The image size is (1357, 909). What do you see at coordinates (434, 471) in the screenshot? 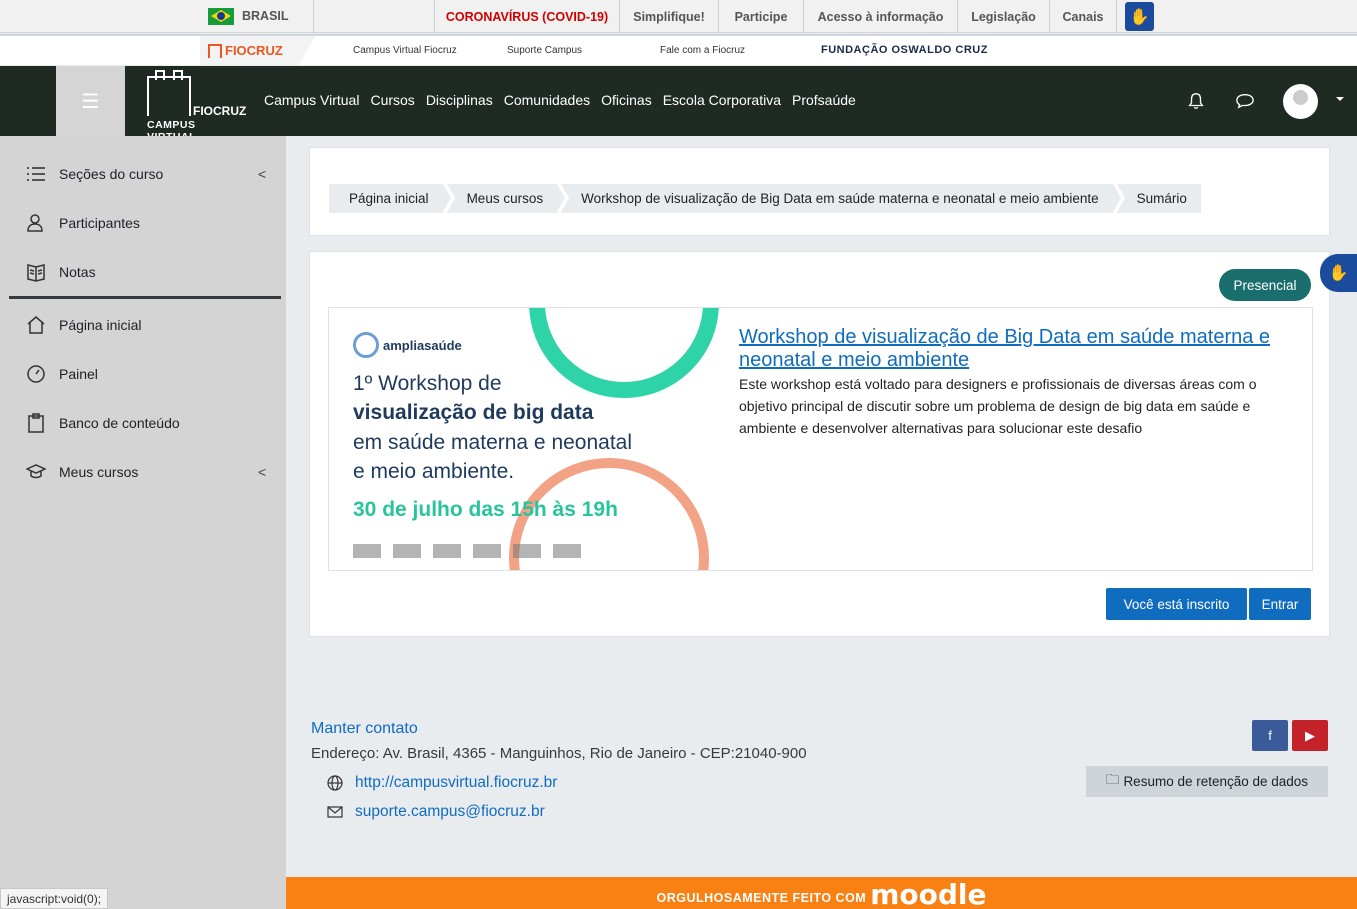
I see `banner-line: e meio ambiente.` at bounding box center [434, 471].